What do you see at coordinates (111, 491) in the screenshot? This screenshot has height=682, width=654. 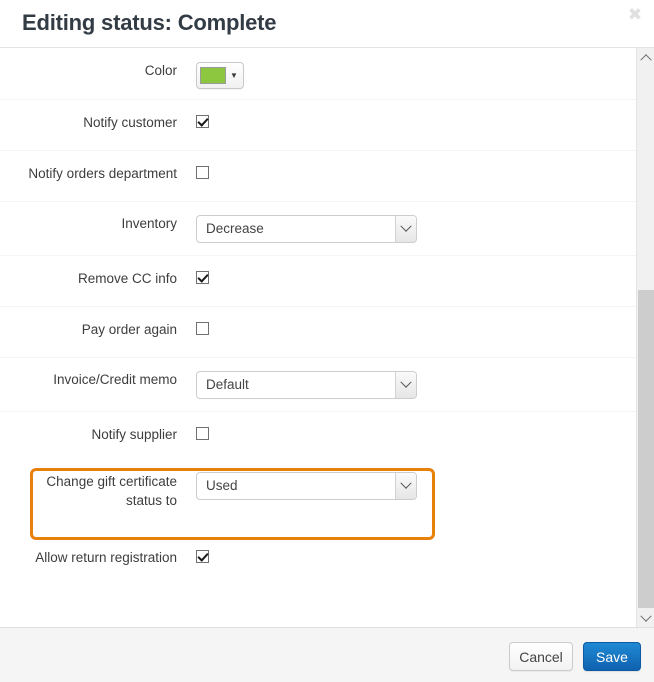 I see `label-change-gift-certificate-status: Change gift certificate status to` at bounding box center [111, 491].